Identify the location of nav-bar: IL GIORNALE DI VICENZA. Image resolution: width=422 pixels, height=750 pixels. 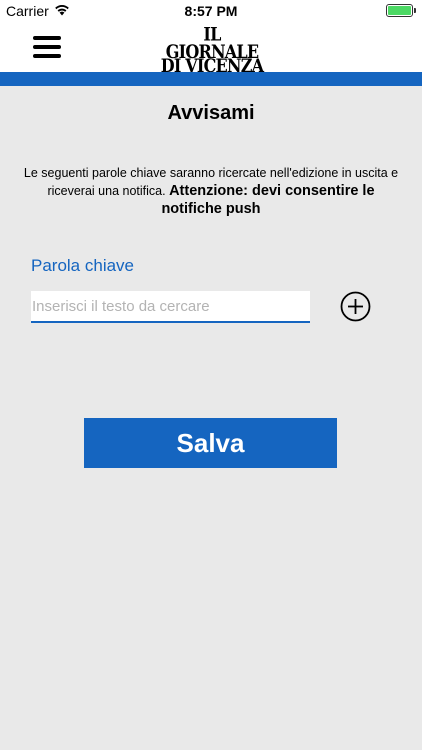
(211, 48).